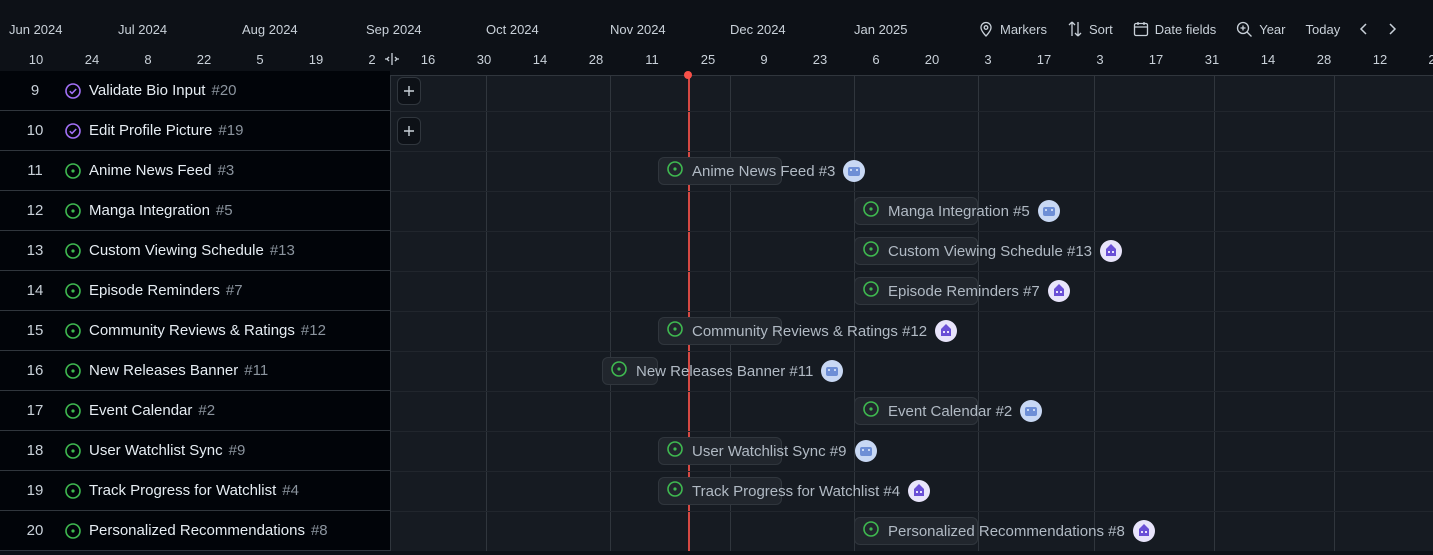  I want to click on table-row: 11 Anime News Feed #3, so click(195, 171).